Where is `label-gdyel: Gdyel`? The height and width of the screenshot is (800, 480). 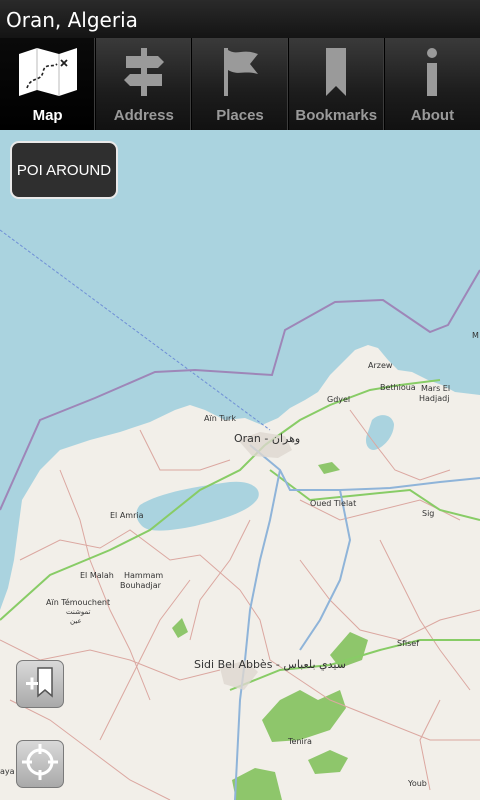 label-gdyel: Gdyel is located at coordinates (338, 399).